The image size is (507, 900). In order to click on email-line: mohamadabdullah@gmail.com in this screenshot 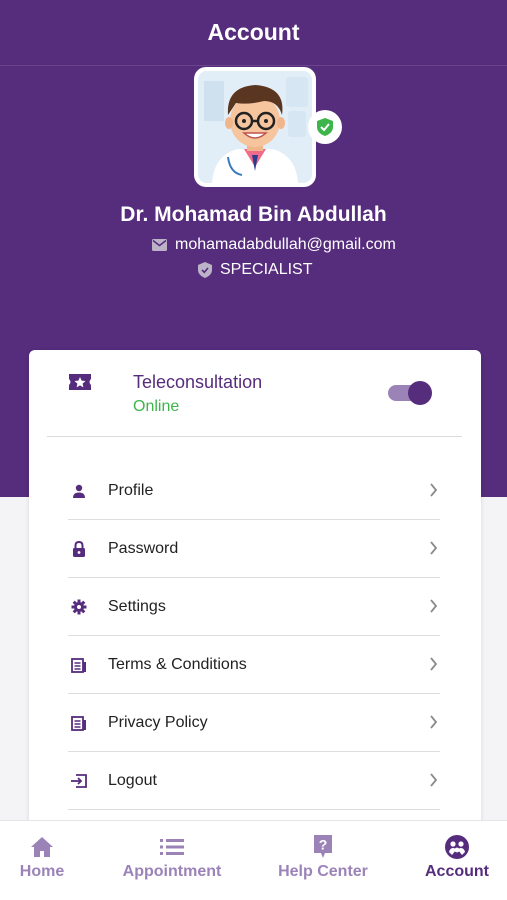, I will do `click(274, 245)`.